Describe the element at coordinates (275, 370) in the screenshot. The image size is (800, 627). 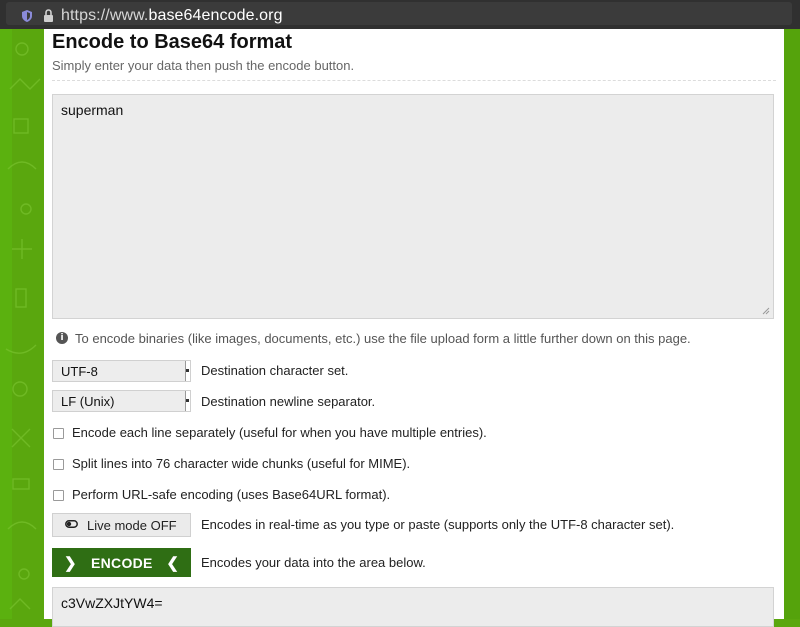
I see `charset-label: Destination character set.` at that location.